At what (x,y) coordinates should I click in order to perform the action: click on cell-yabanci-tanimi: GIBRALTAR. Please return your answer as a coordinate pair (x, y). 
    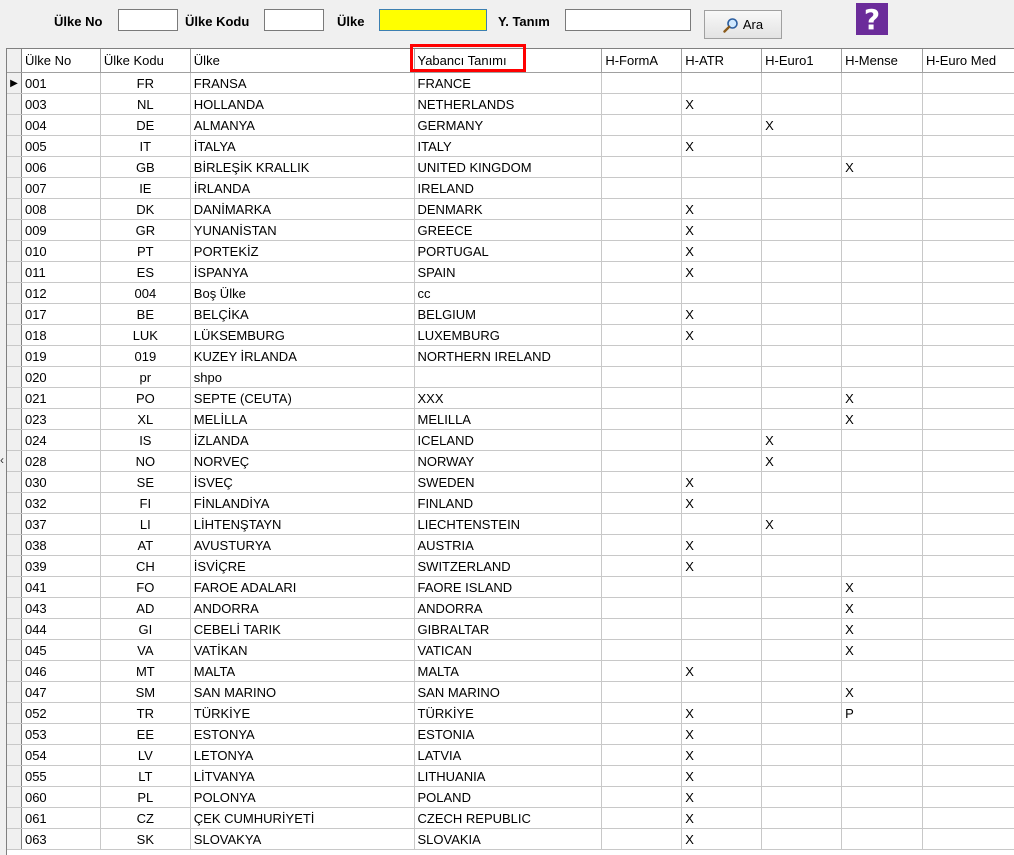
    Looking at the image, I should click on (508, 629).